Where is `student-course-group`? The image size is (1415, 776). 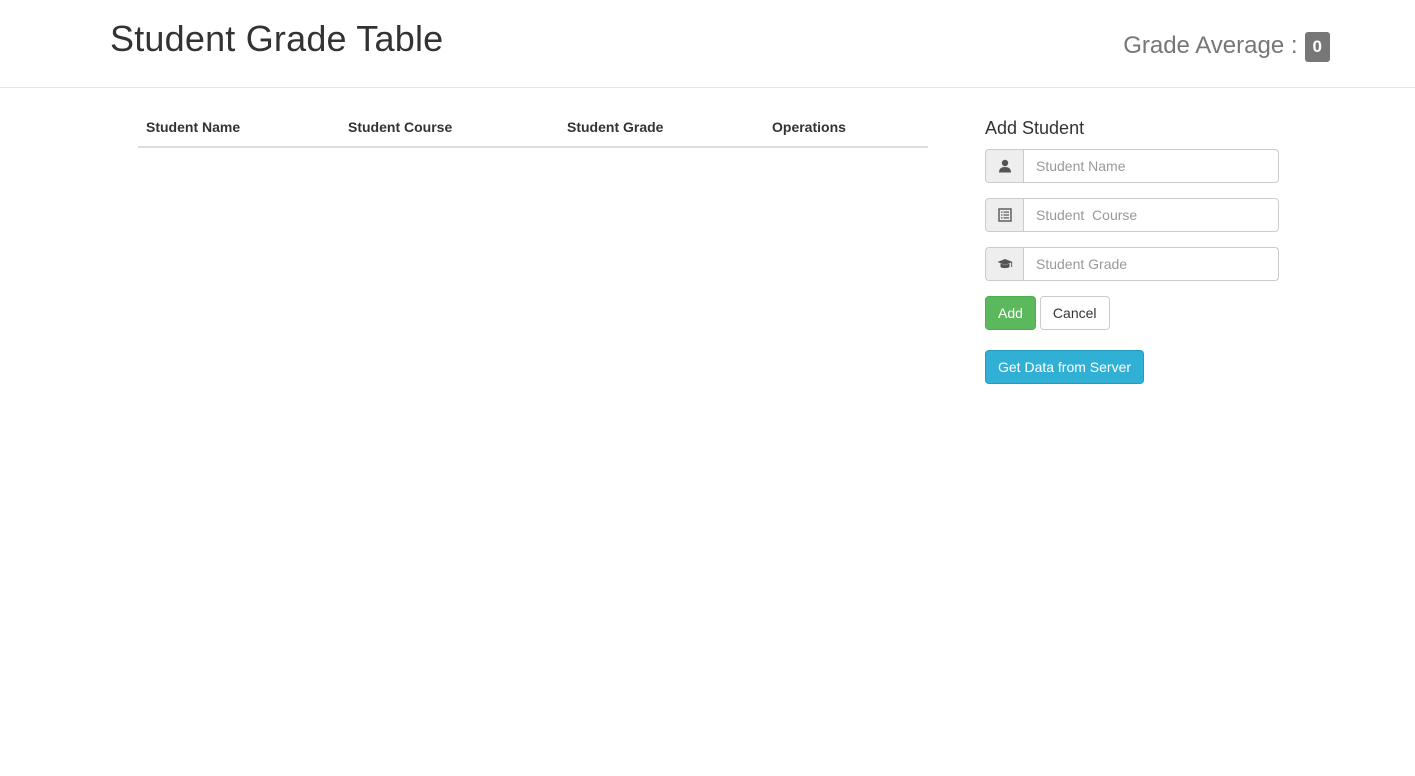 student-course-group is located at coordinates (1132, 215).